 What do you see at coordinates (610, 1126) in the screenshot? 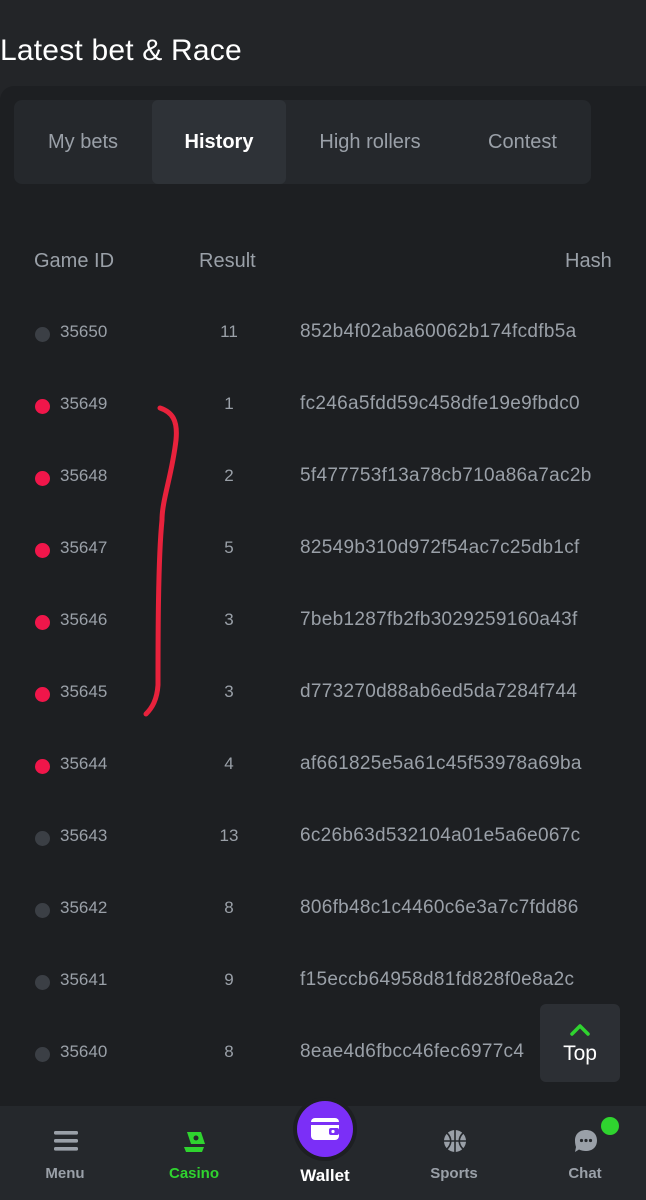
I see `chat-notification-badge` at bounding box center [610, 1126].